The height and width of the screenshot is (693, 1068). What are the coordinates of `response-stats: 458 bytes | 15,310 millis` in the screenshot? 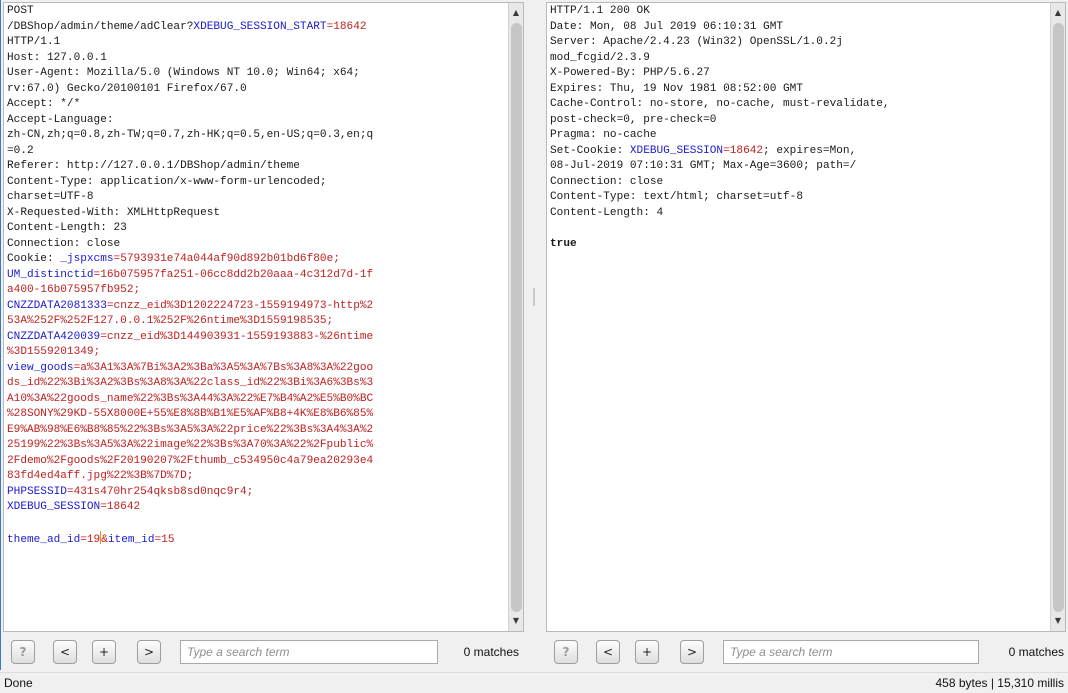 It's located at (999, 683).